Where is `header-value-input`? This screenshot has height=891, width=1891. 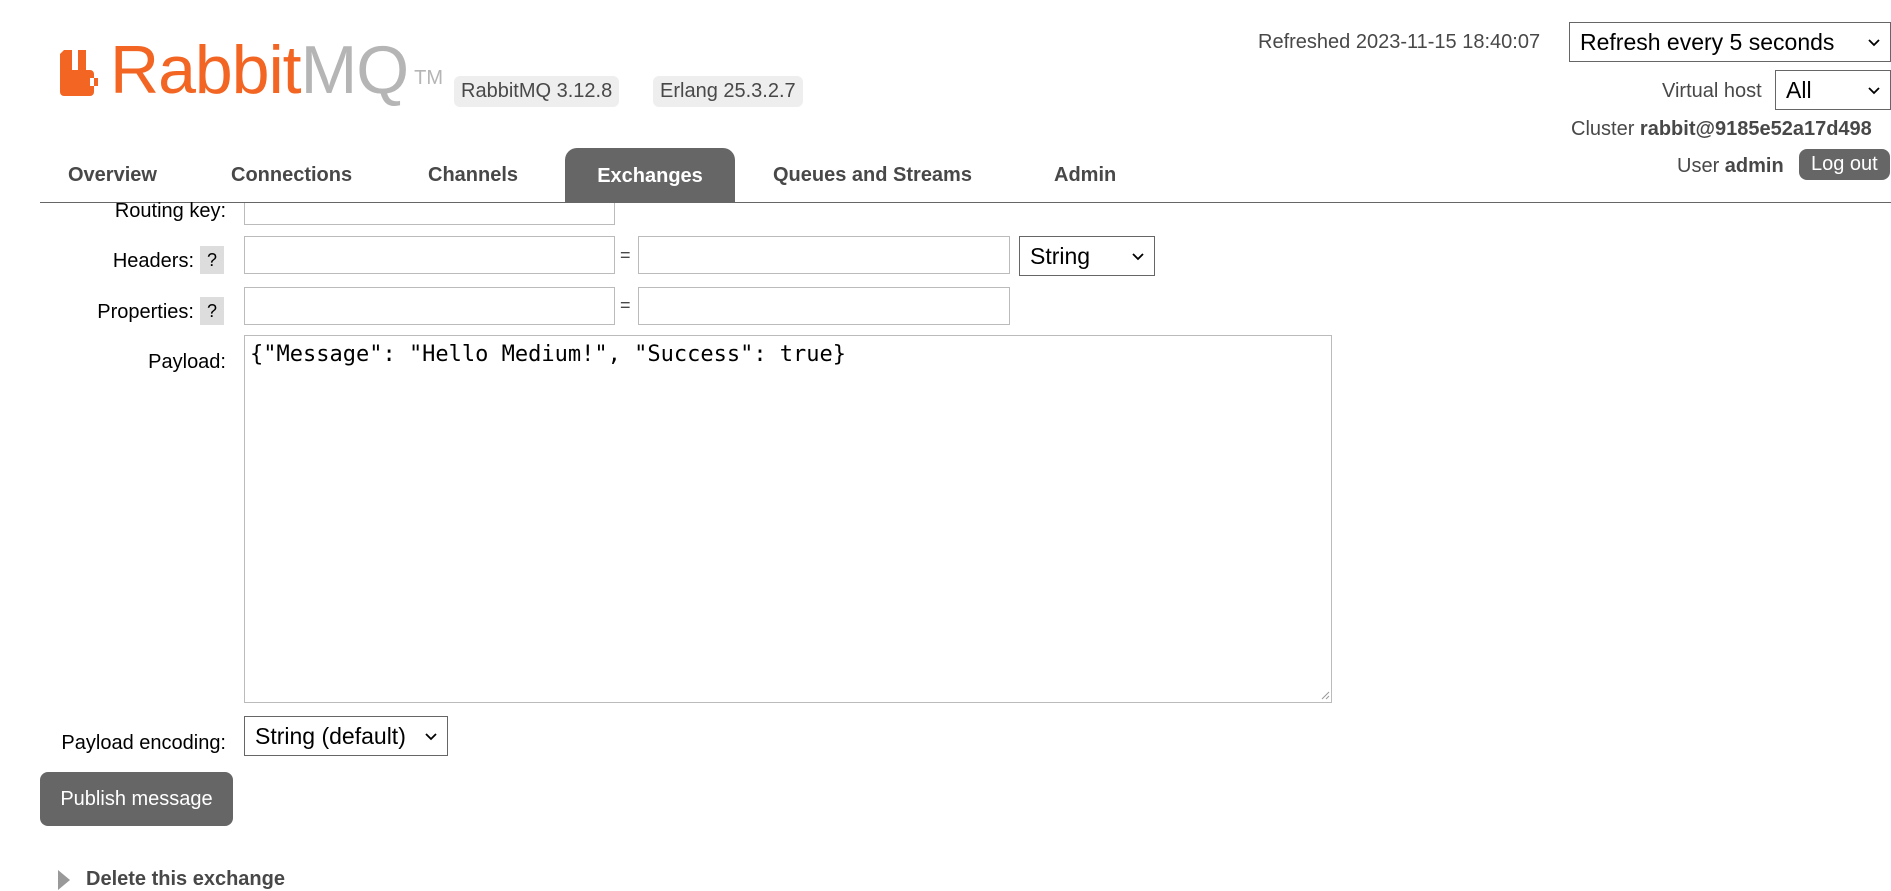 header-value-input is located at coordinates (824, 255).